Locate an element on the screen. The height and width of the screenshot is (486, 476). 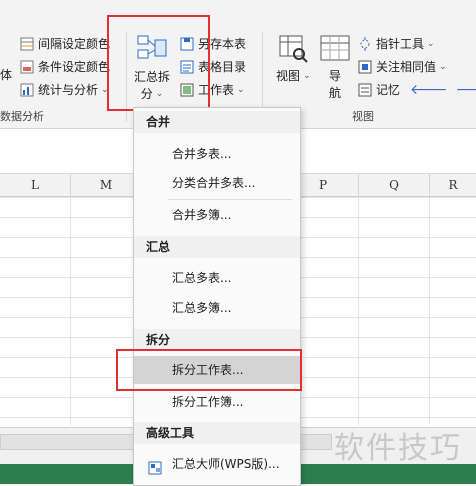
navigation-label-1: 导 is located at coordinates (334, 76).